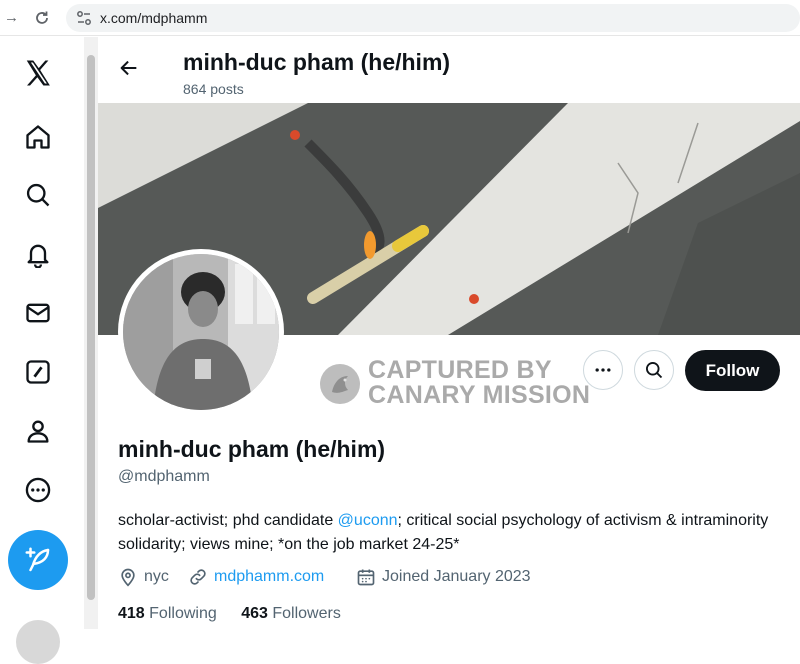 Image resolution: width=800 pixels, height=664 pixels. I want to click on followers-label: Followers, so click(306, 613).